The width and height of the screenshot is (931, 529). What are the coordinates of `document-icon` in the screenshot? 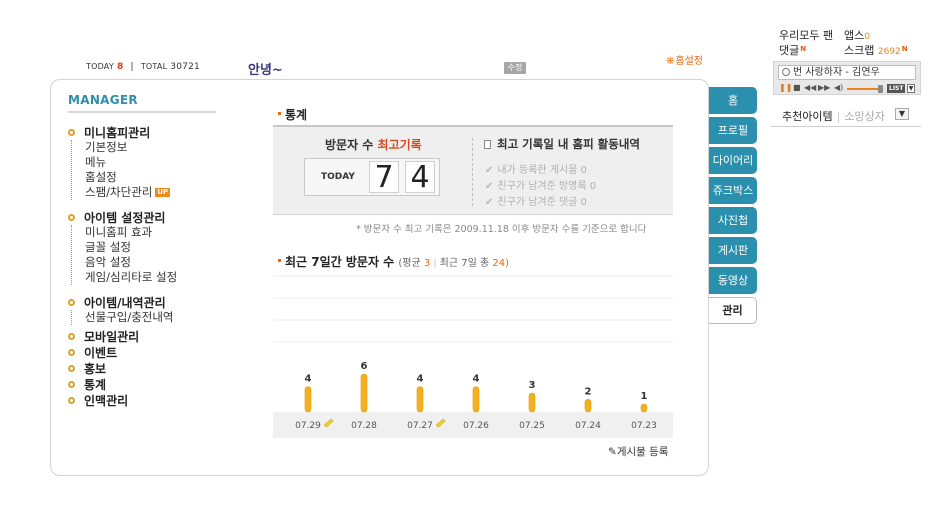 It's located at (487, 144).